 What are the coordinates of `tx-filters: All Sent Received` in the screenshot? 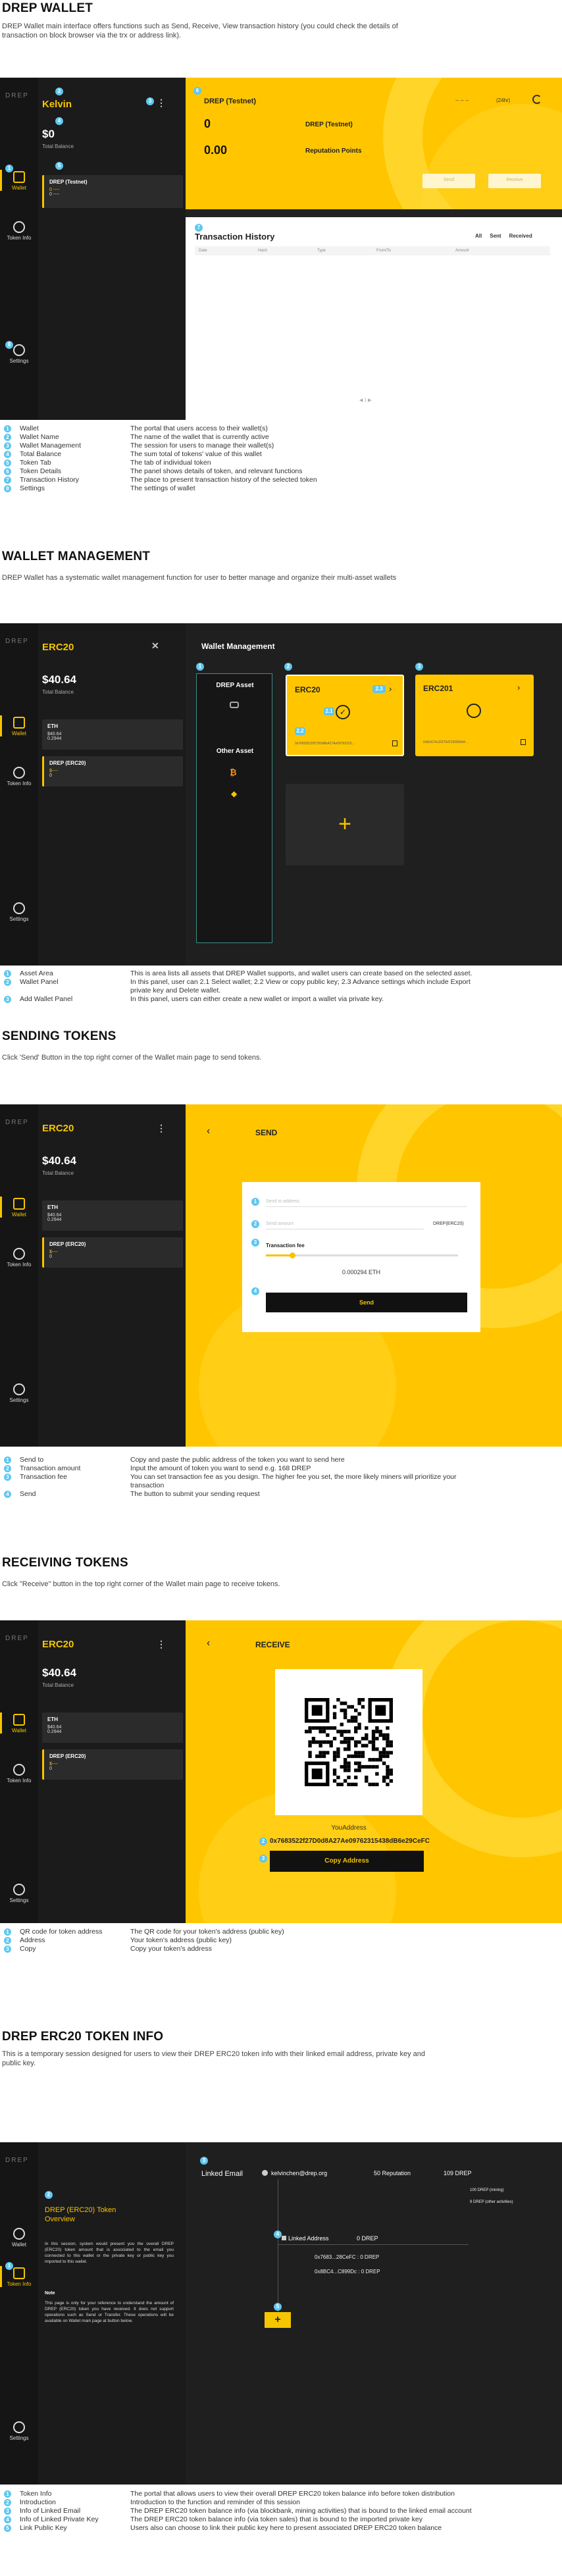 It's located at (504, 236).